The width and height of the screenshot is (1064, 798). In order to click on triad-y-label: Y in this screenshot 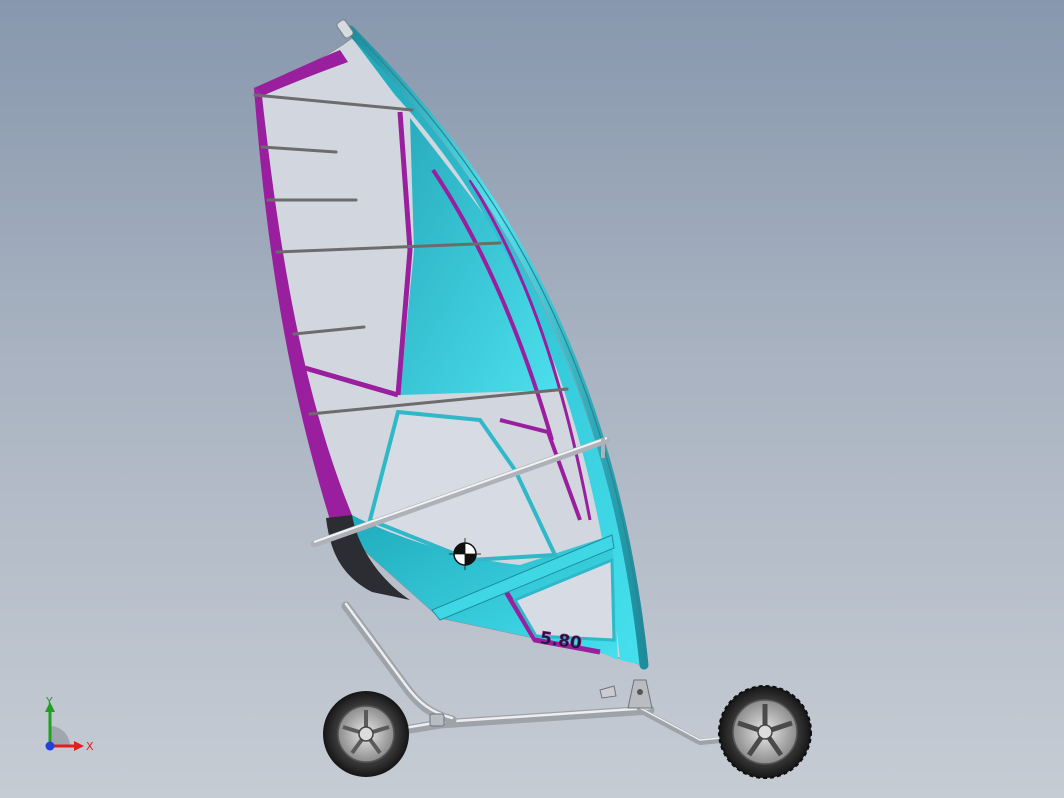, I will do `click(49, 702)`.